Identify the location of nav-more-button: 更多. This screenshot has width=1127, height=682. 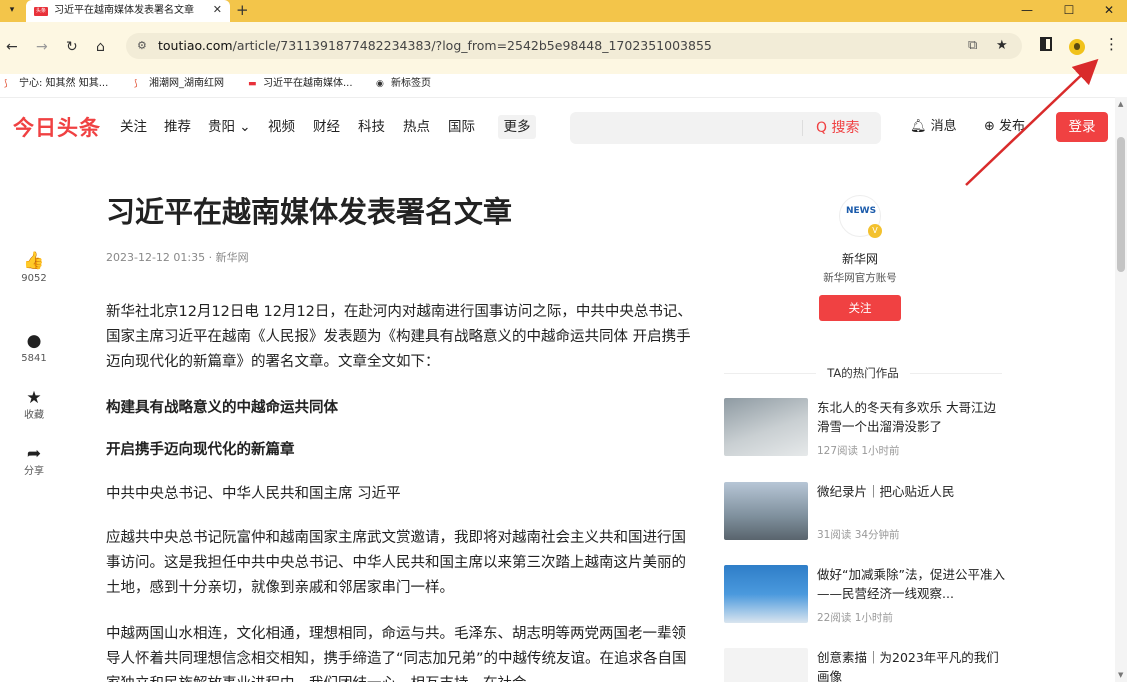
(517, 127).